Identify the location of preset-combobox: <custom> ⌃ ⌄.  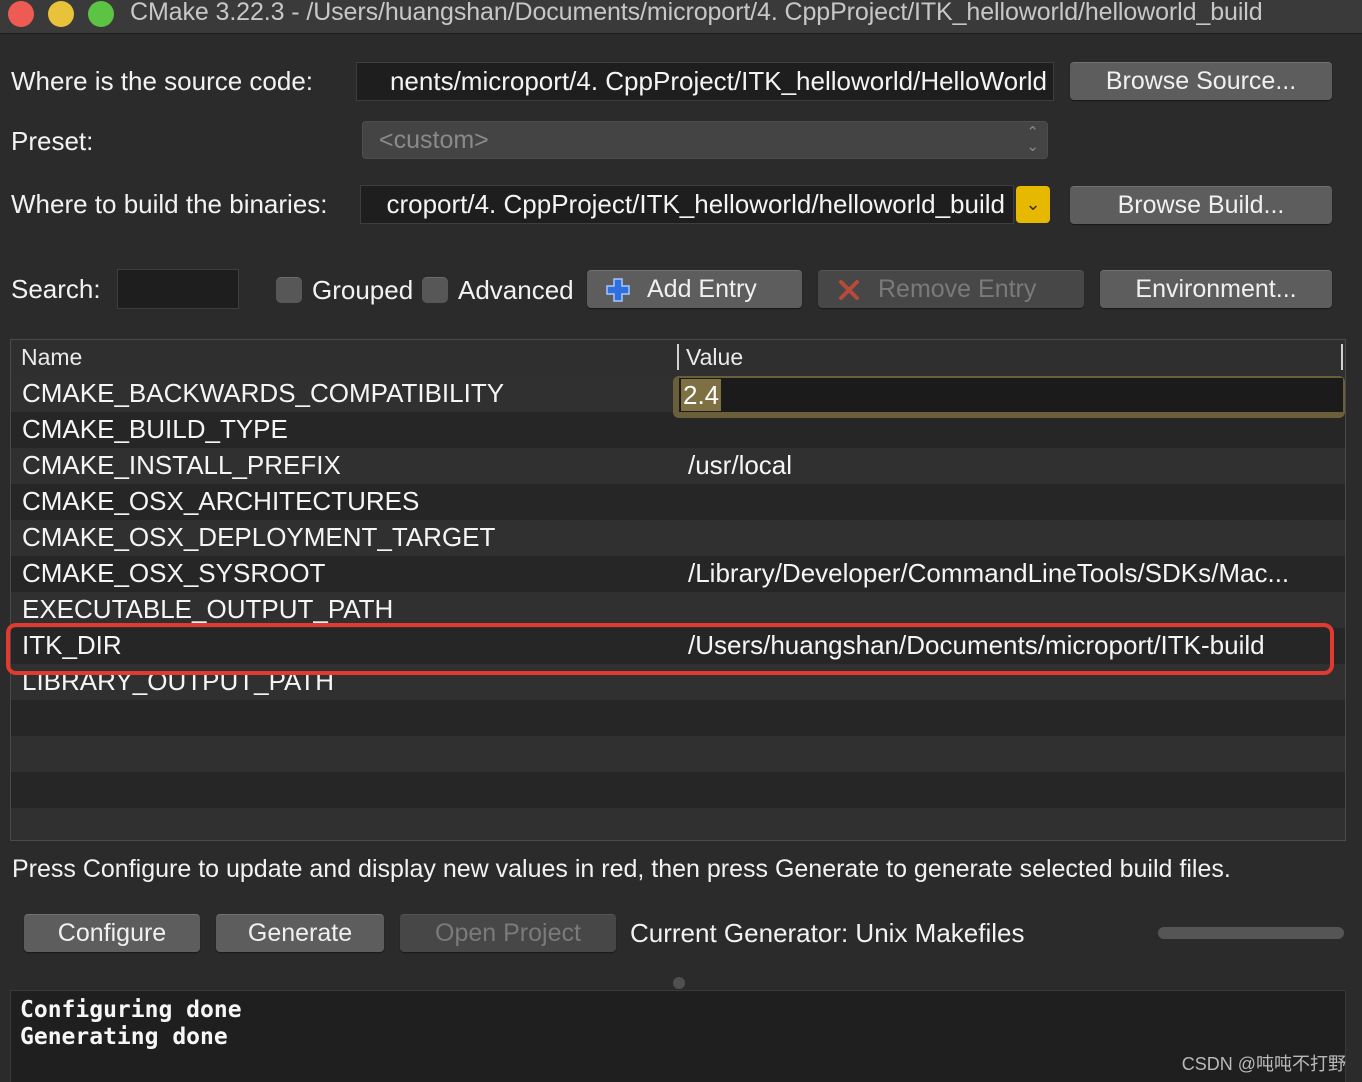
(705, 140).